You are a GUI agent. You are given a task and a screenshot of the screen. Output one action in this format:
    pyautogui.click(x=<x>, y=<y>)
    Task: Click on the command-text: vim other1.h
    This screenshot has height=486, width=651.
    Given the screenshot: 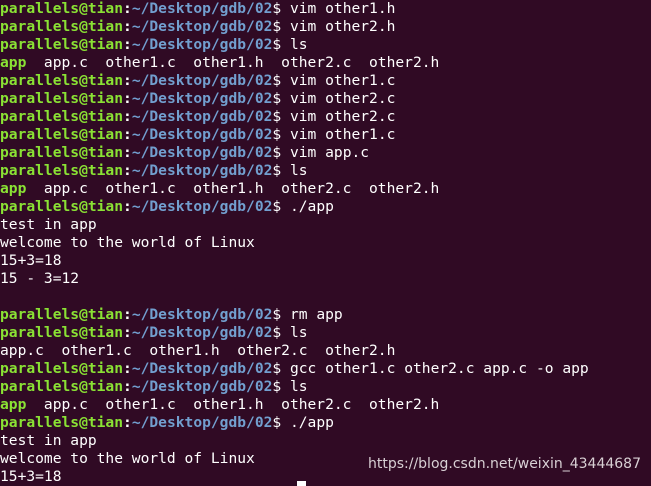 What is the action you would take?
    pyautogui.click(x=342, y=8)
    